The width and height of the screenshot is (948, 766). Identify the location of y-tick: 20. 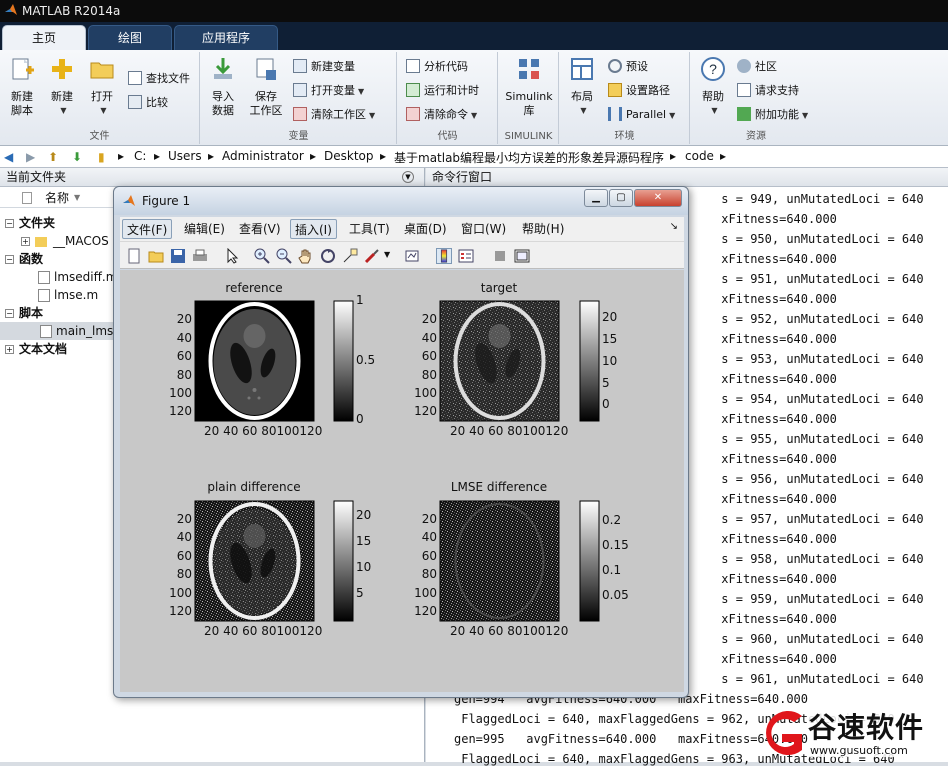
(184, 519).